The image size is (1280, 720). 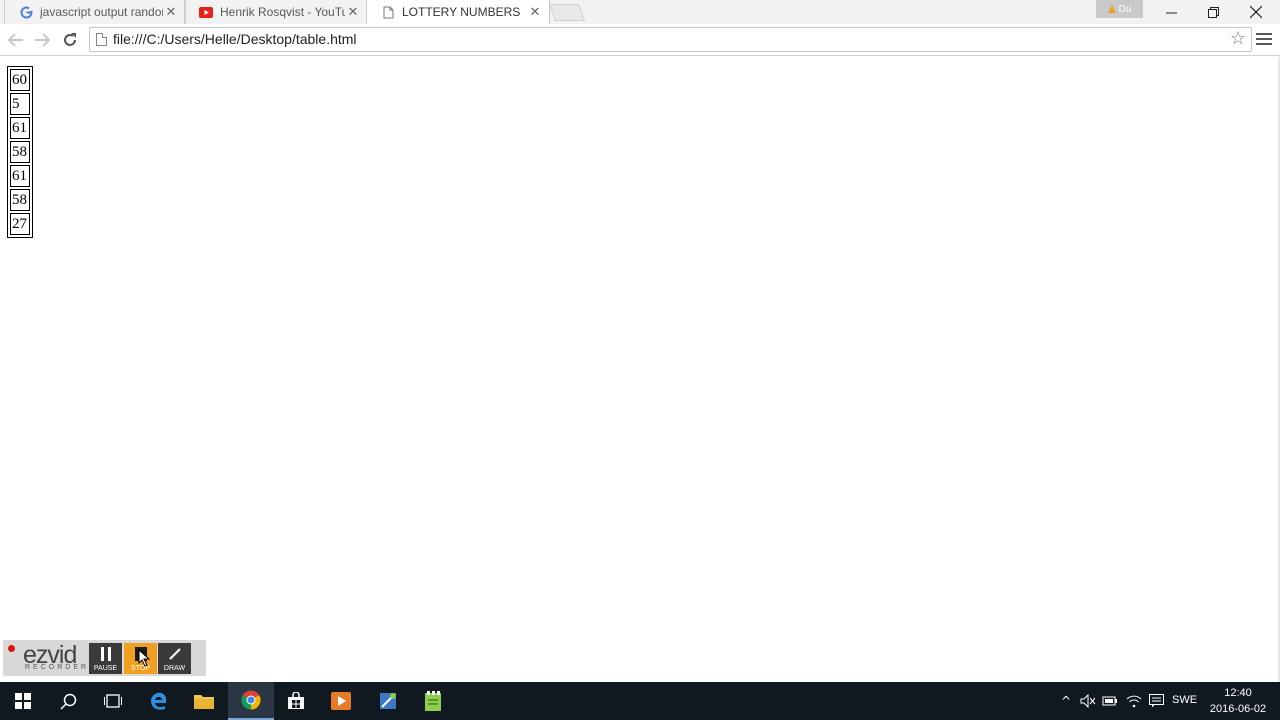 What do you see at coordinates (101, 12) in the screenshot?
I see `tab-label: javascript output random` at bounding box center [101, 12].